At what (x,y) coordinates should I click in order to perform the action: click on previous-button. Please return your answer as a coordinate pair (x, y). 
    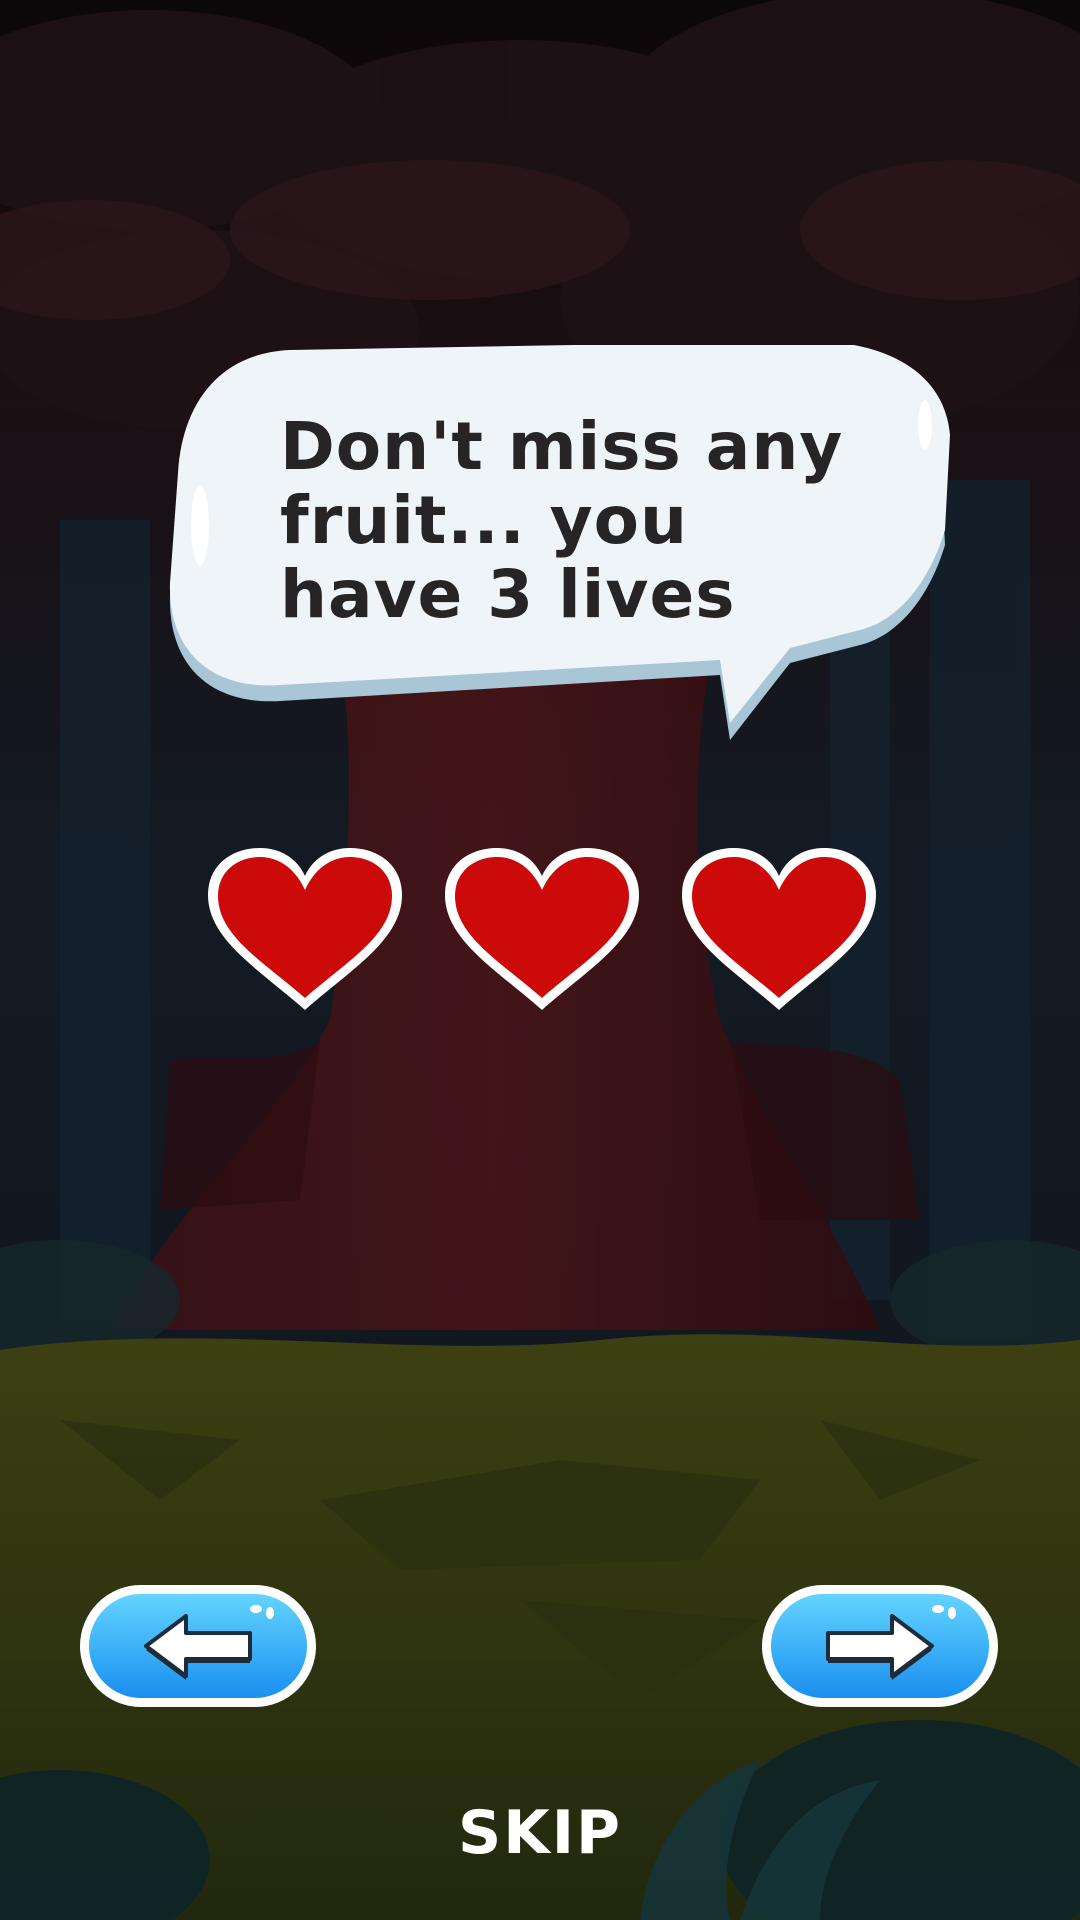
    Looking at the image, I should click on (198, 1646).